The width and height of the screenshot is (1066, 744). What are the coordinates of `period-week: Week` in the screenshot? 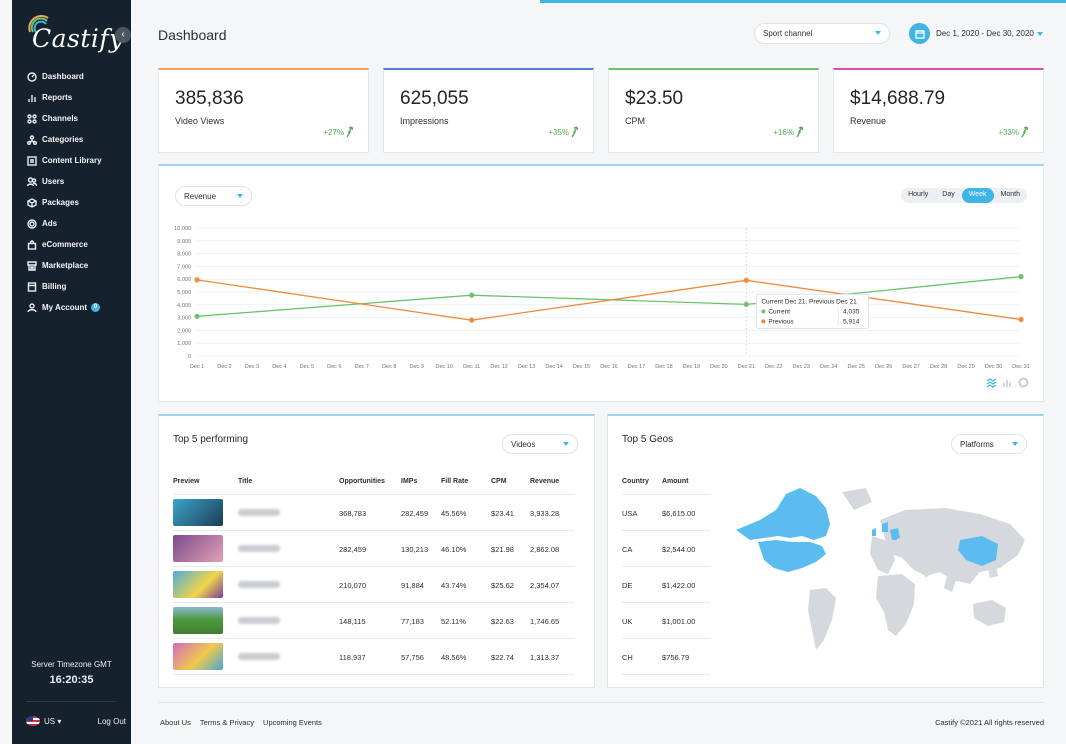 It's located at (977, 195).